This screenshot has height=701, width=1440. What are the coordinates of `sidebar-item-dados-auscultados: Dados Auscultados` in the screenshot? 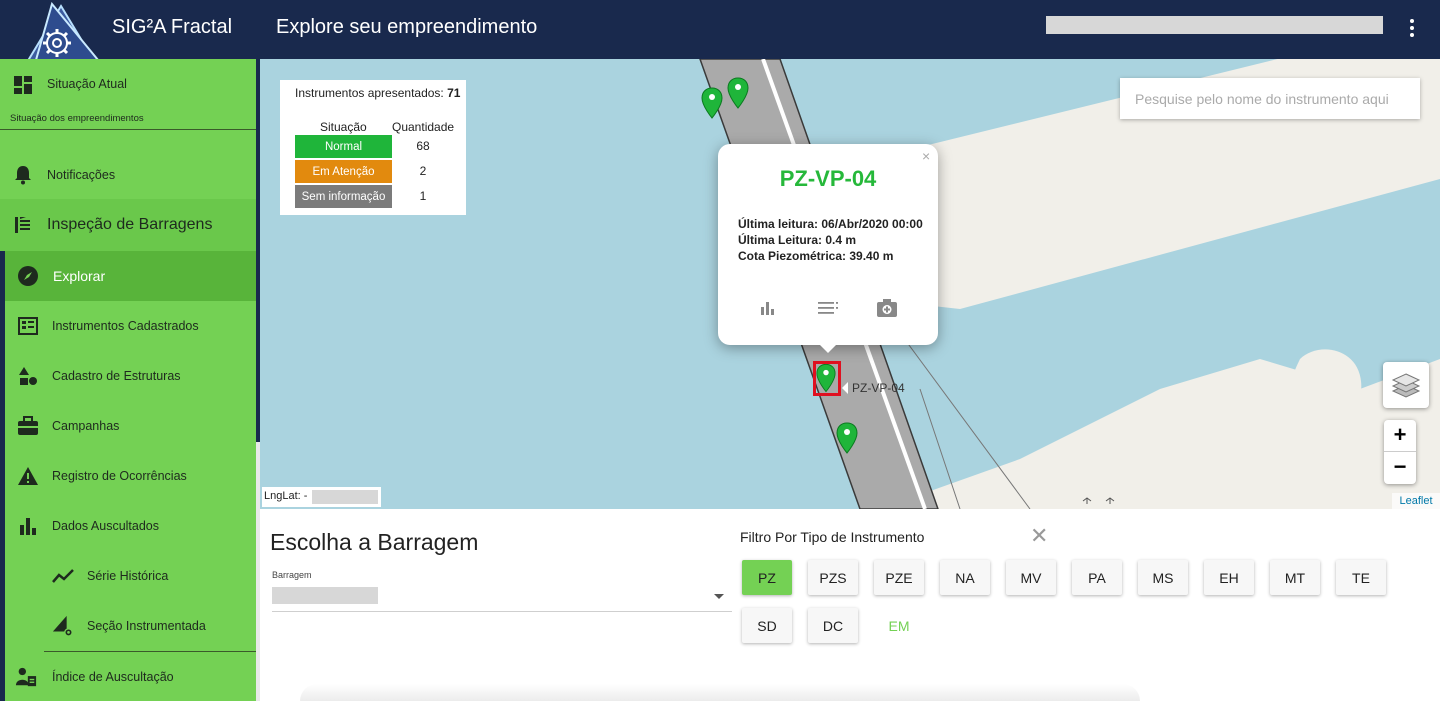 It's located at (128, 526).